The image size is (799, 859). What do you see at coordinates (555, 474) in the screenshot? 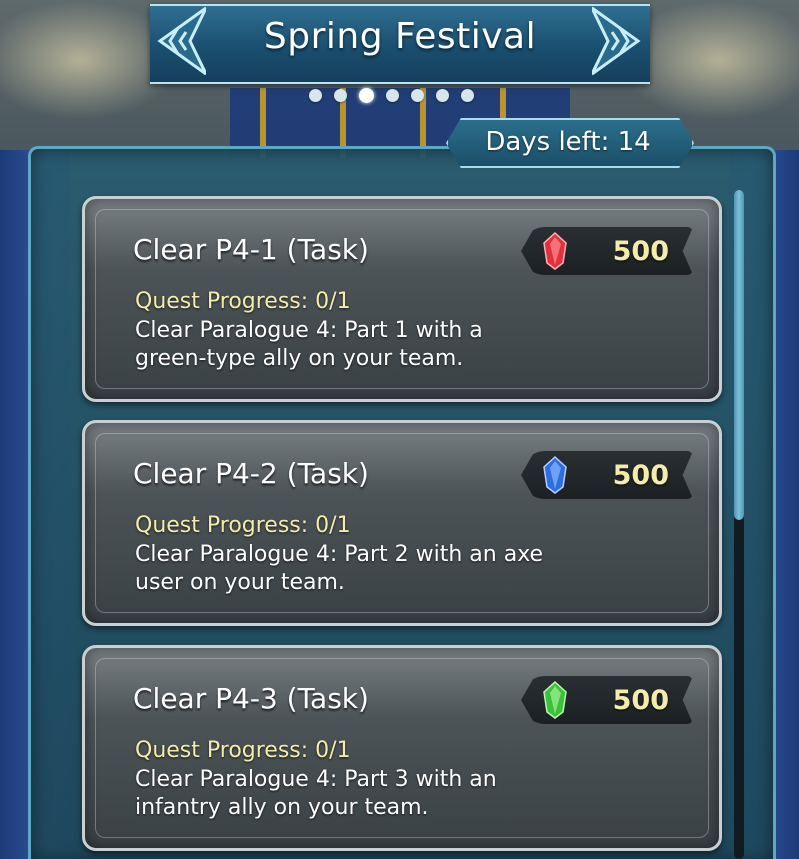
I see `blue-orb-icon` at bounding box center [555, 474].